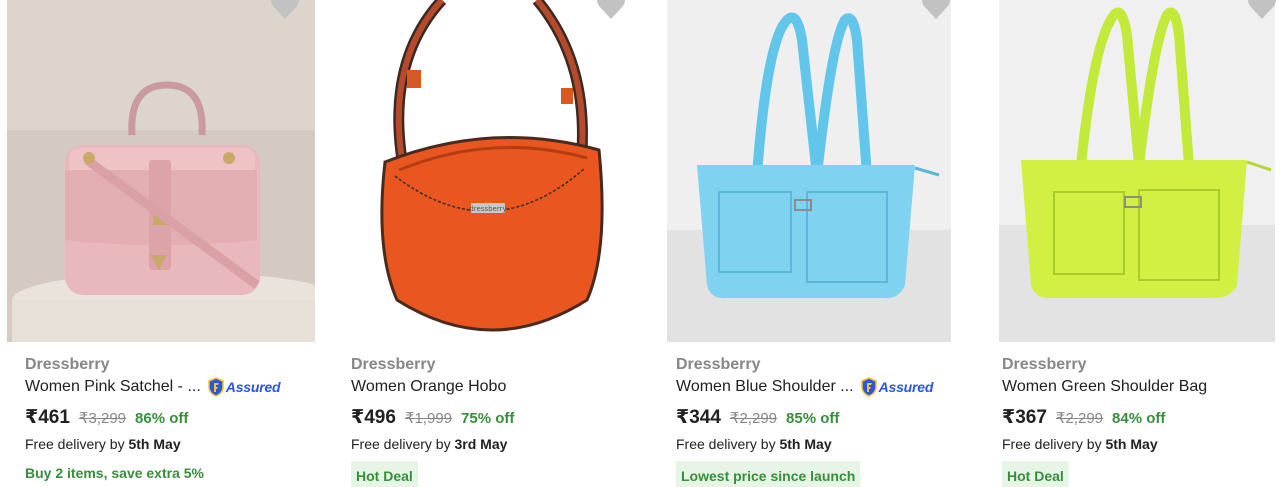  What do you see at coordinates (1024, 417) in the screenshot?
I see `selling-price: ₹367` at bounding box center [1024, 417].